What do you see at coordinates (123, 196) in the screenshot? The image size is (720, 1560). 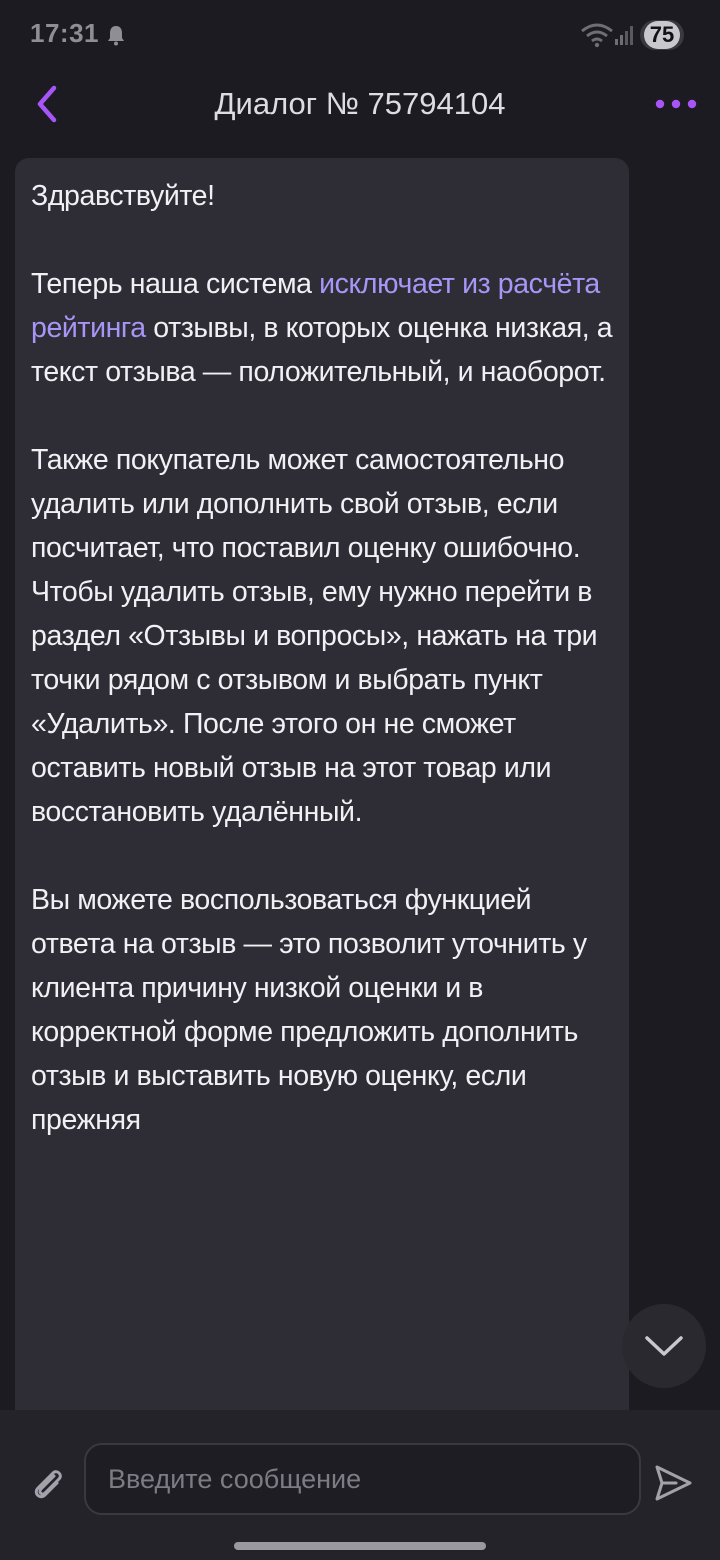 I see `message-greeting: Здравствуйте!` at bounding box center [123, 196].